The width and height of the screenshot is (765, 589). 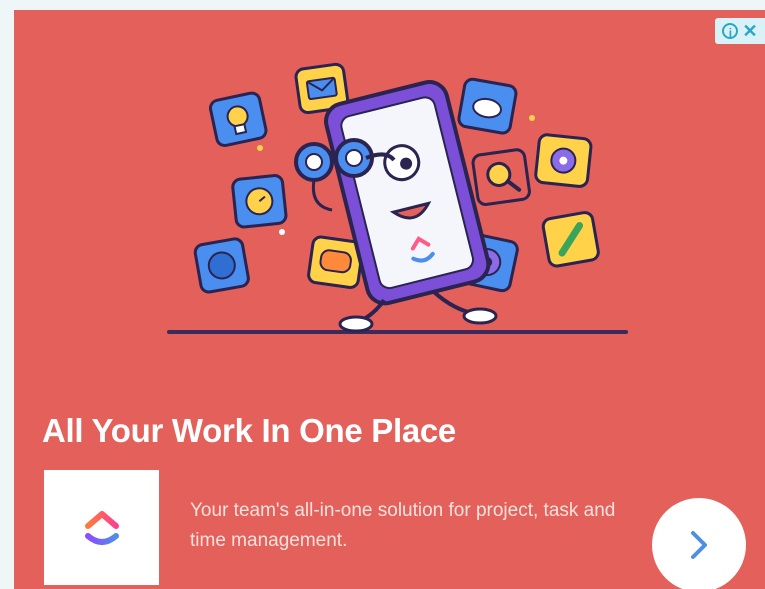 I want to click on app-icon-cloud, so click(x=487, y=106).